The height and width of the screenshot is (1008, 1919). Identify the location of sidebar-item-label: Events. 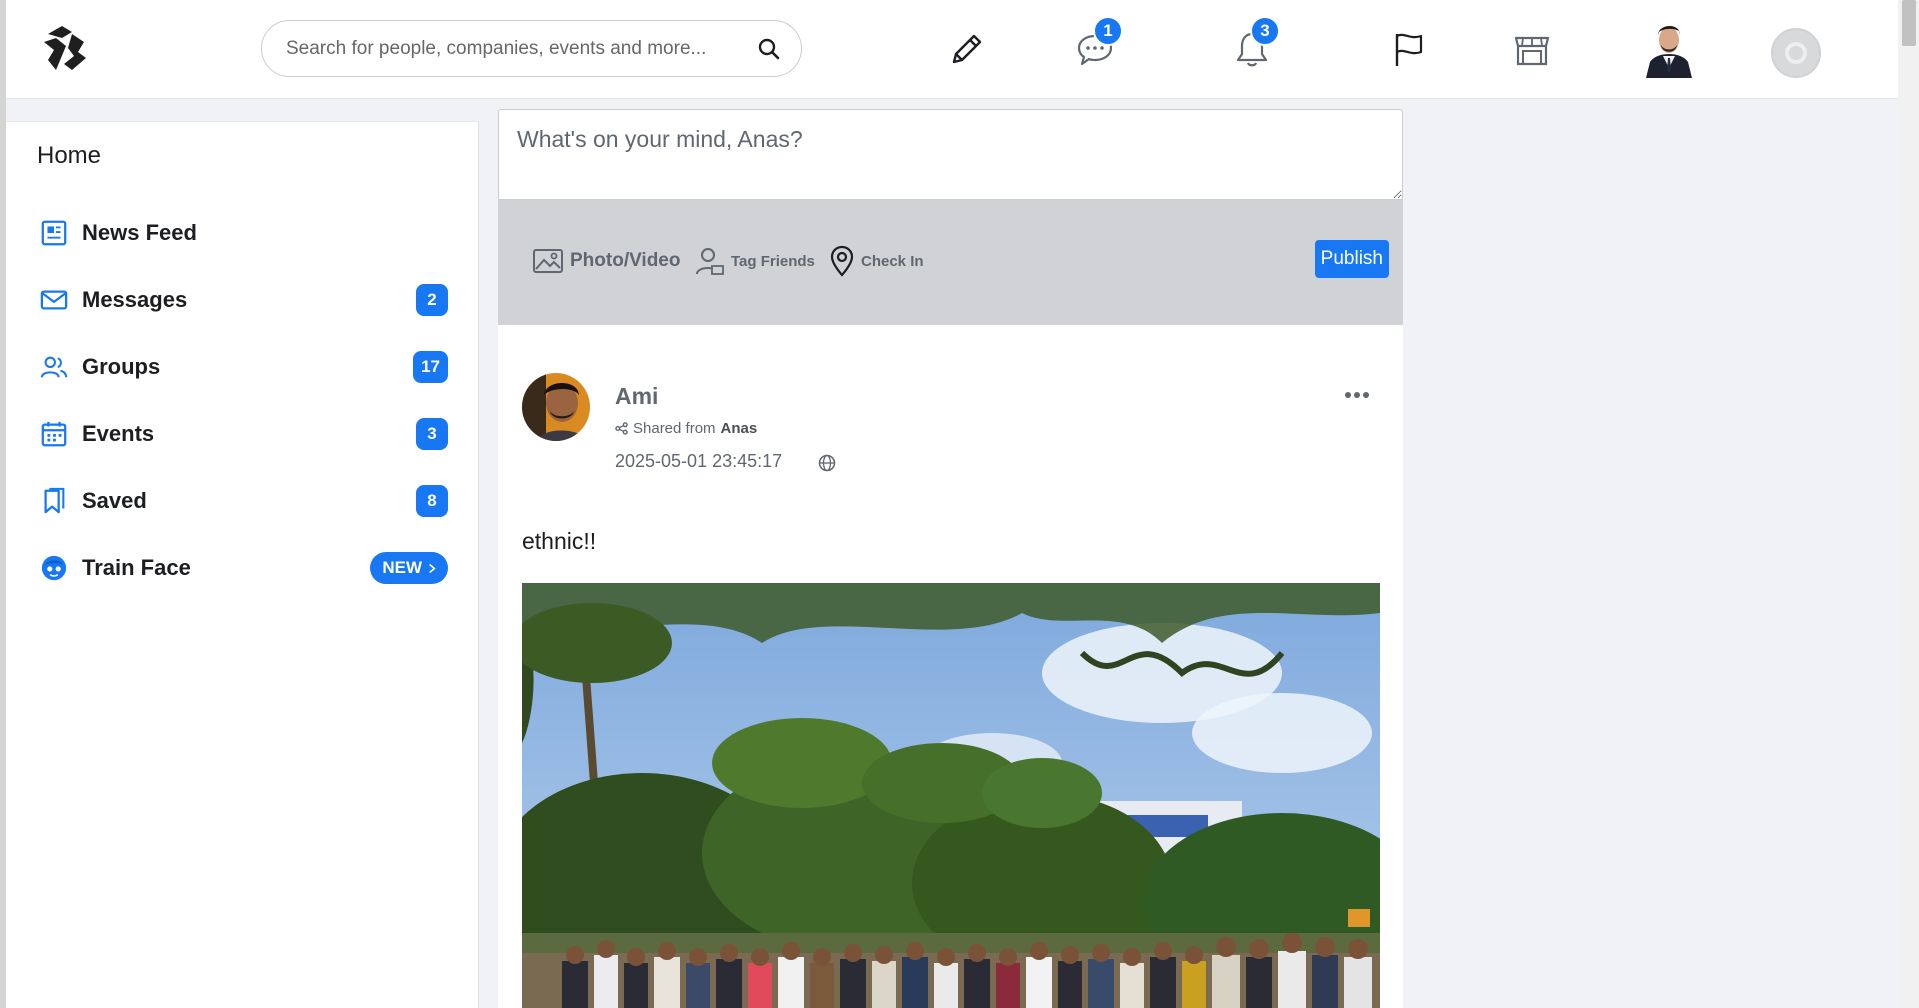
(118, 433).